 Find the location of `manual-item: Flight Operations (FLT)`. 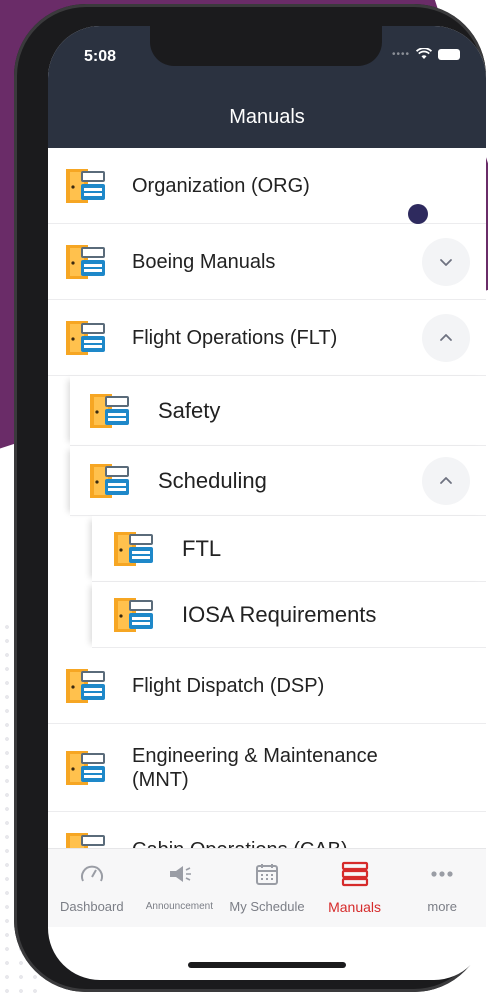

manual-item: Flight Operations (FLT) is located at coordinates (267, 338).